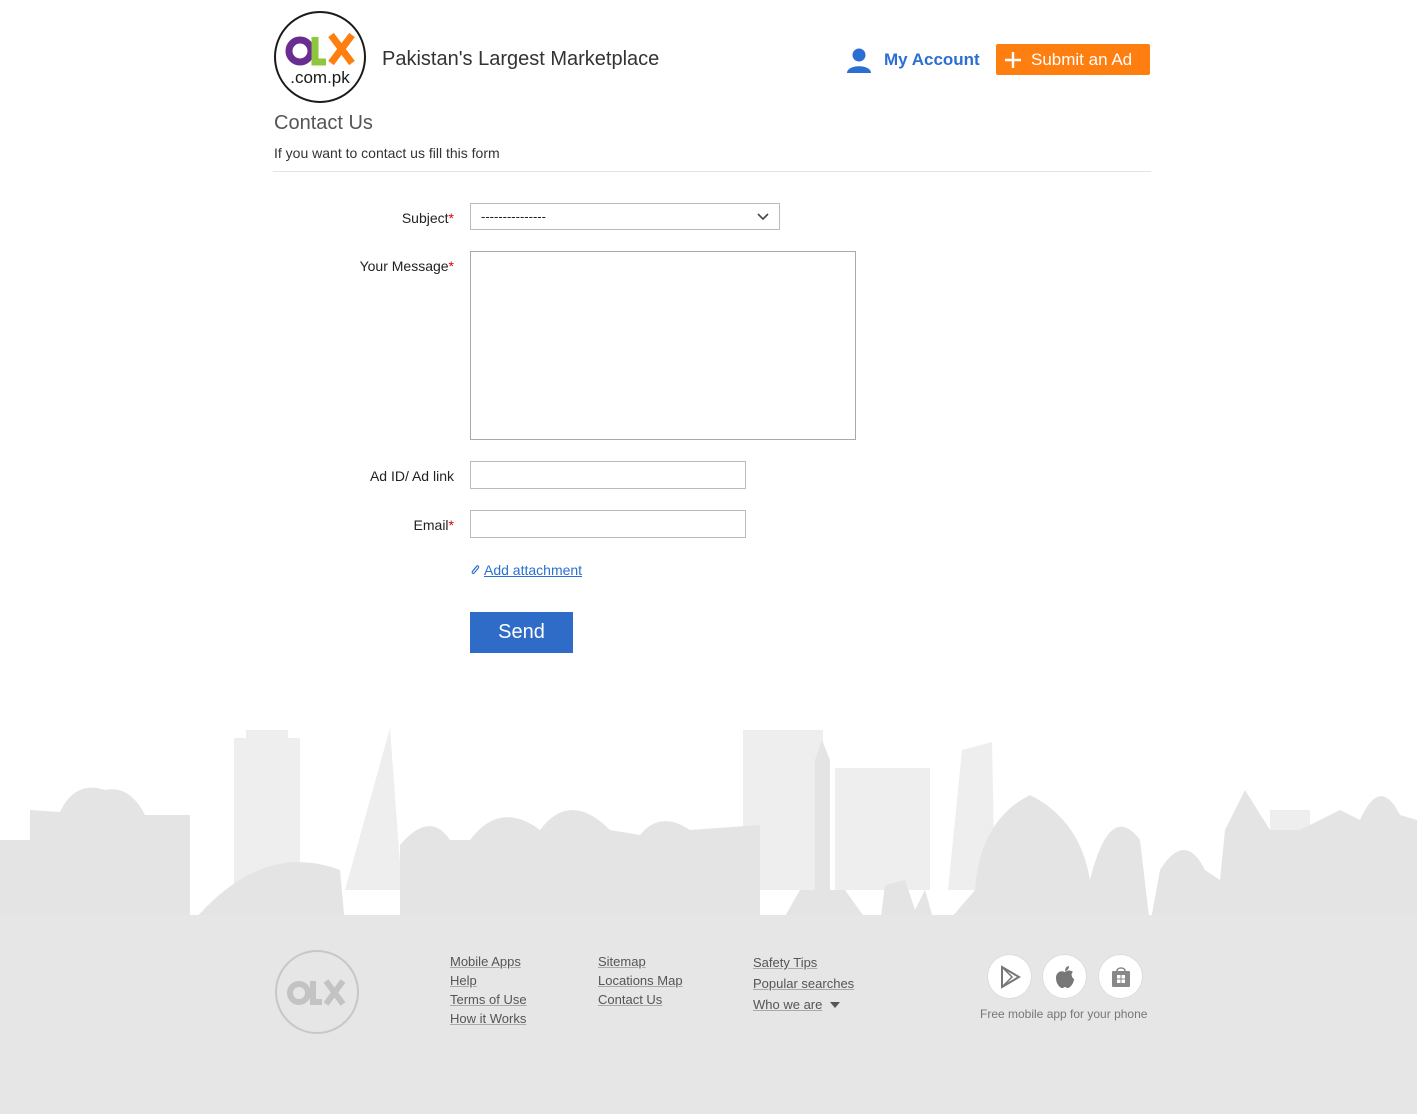  What do you see at coordinates (406, 266) in the screenshot?
I see `message-label: Your Message*` at bounding box center [406, 266].